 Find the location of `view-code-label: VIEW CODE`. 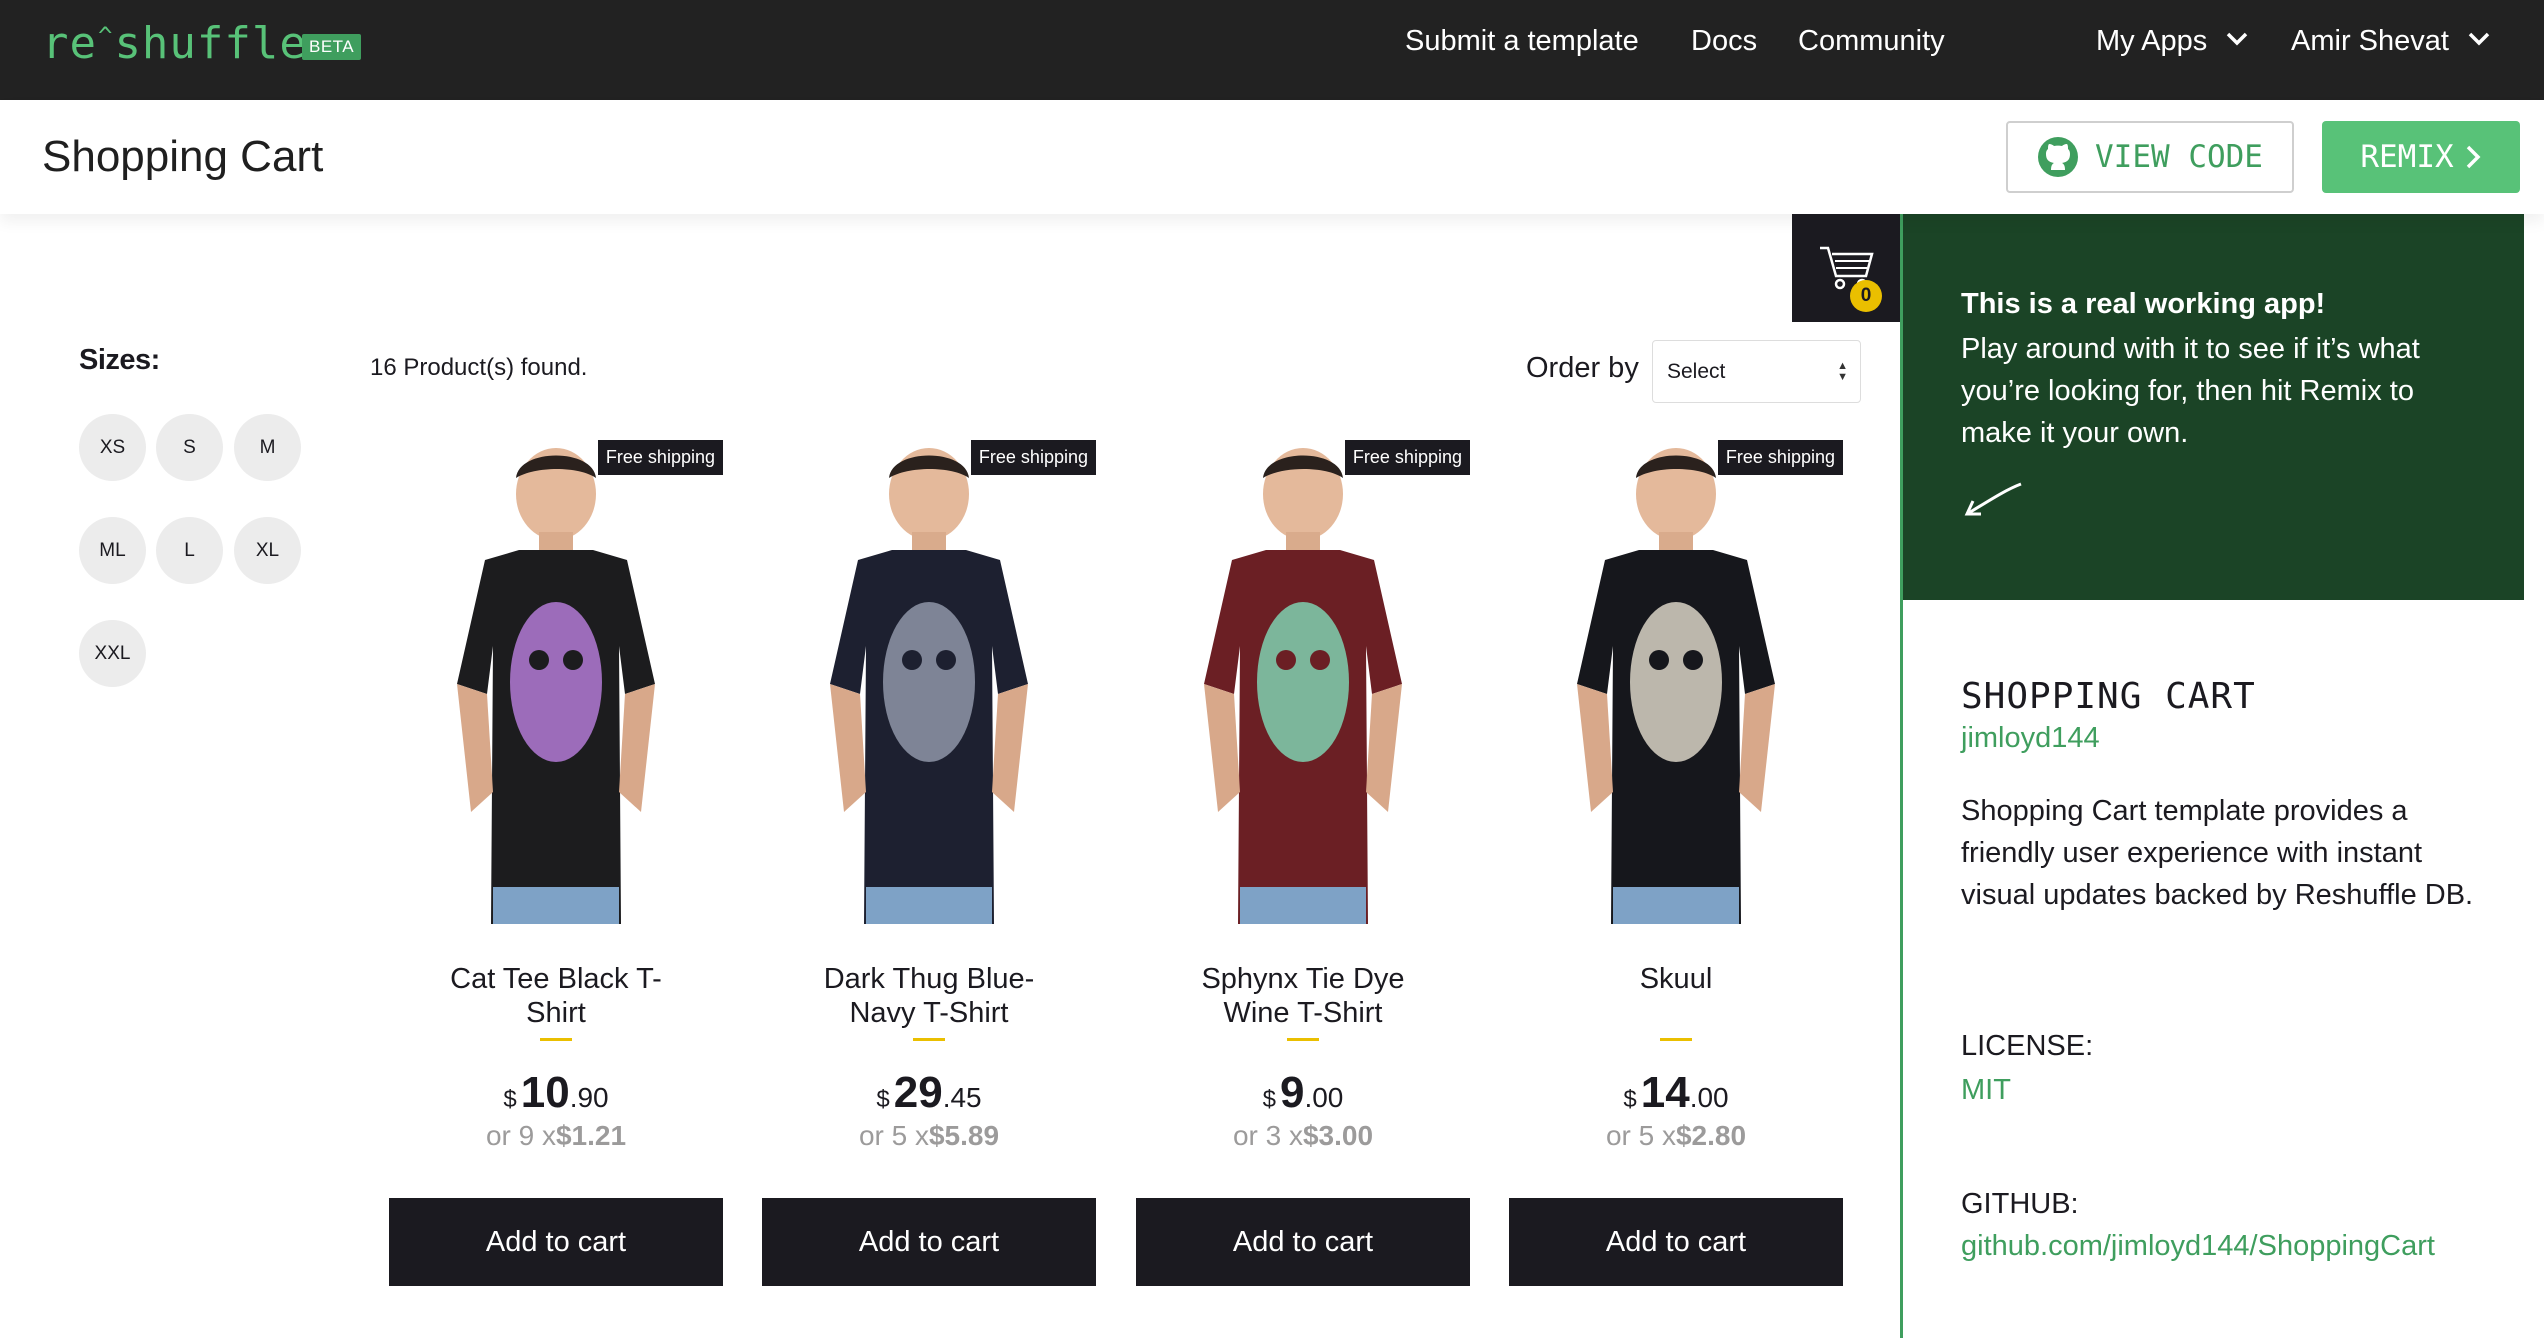

view-code-label: VIEW CODE is located at coordinates (2179, 157).